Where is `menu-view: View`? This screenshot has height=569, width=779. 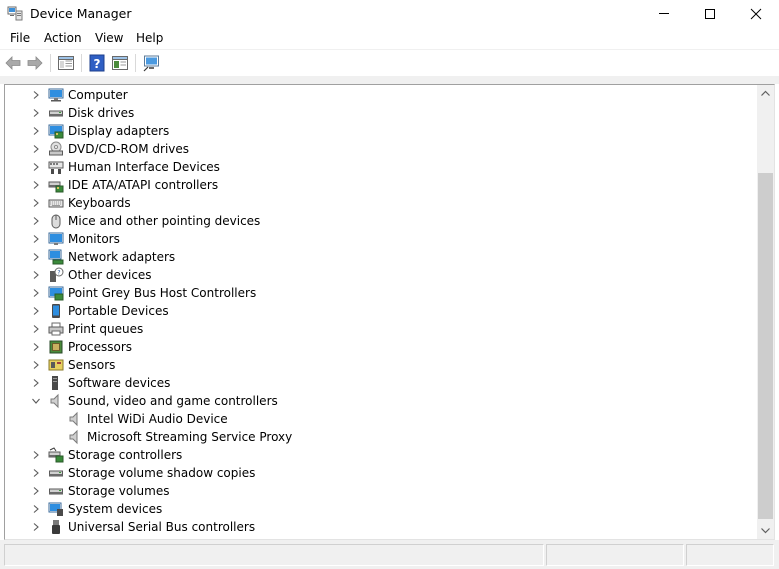 menu-view: View is located at coordinates (109, 38).